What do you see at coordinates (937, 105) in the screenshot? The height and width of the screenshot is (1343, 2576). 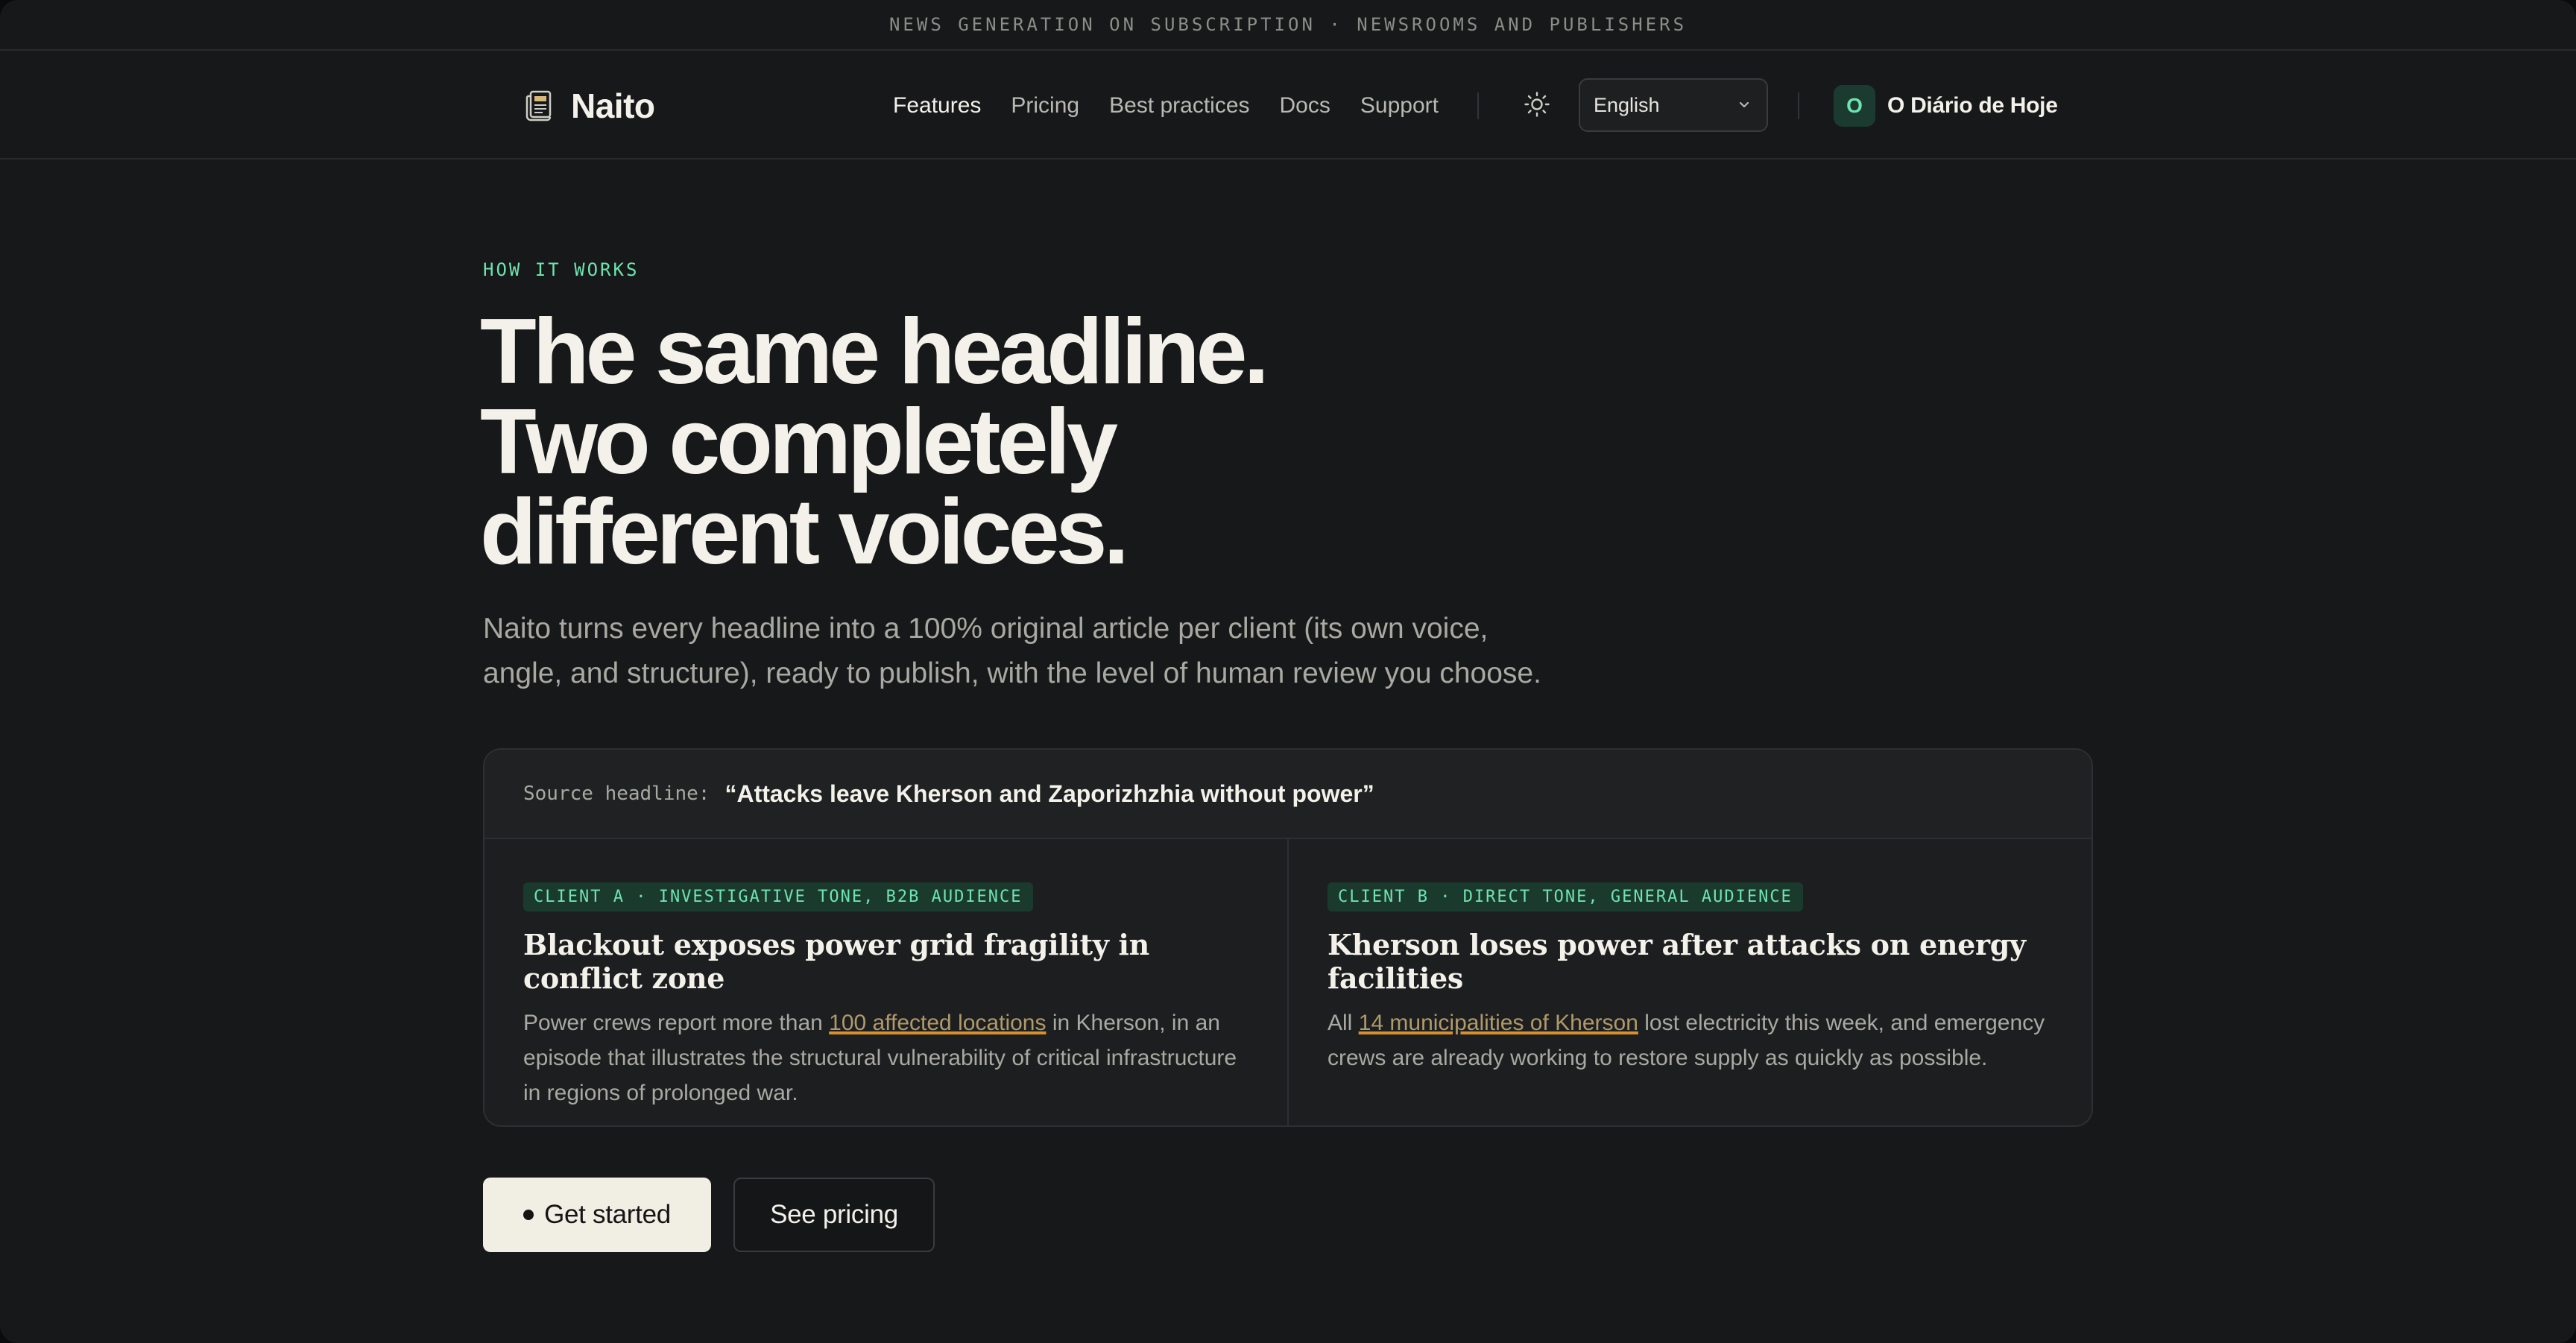 I see `nav-features: Features` at bounding box center [937, 105].